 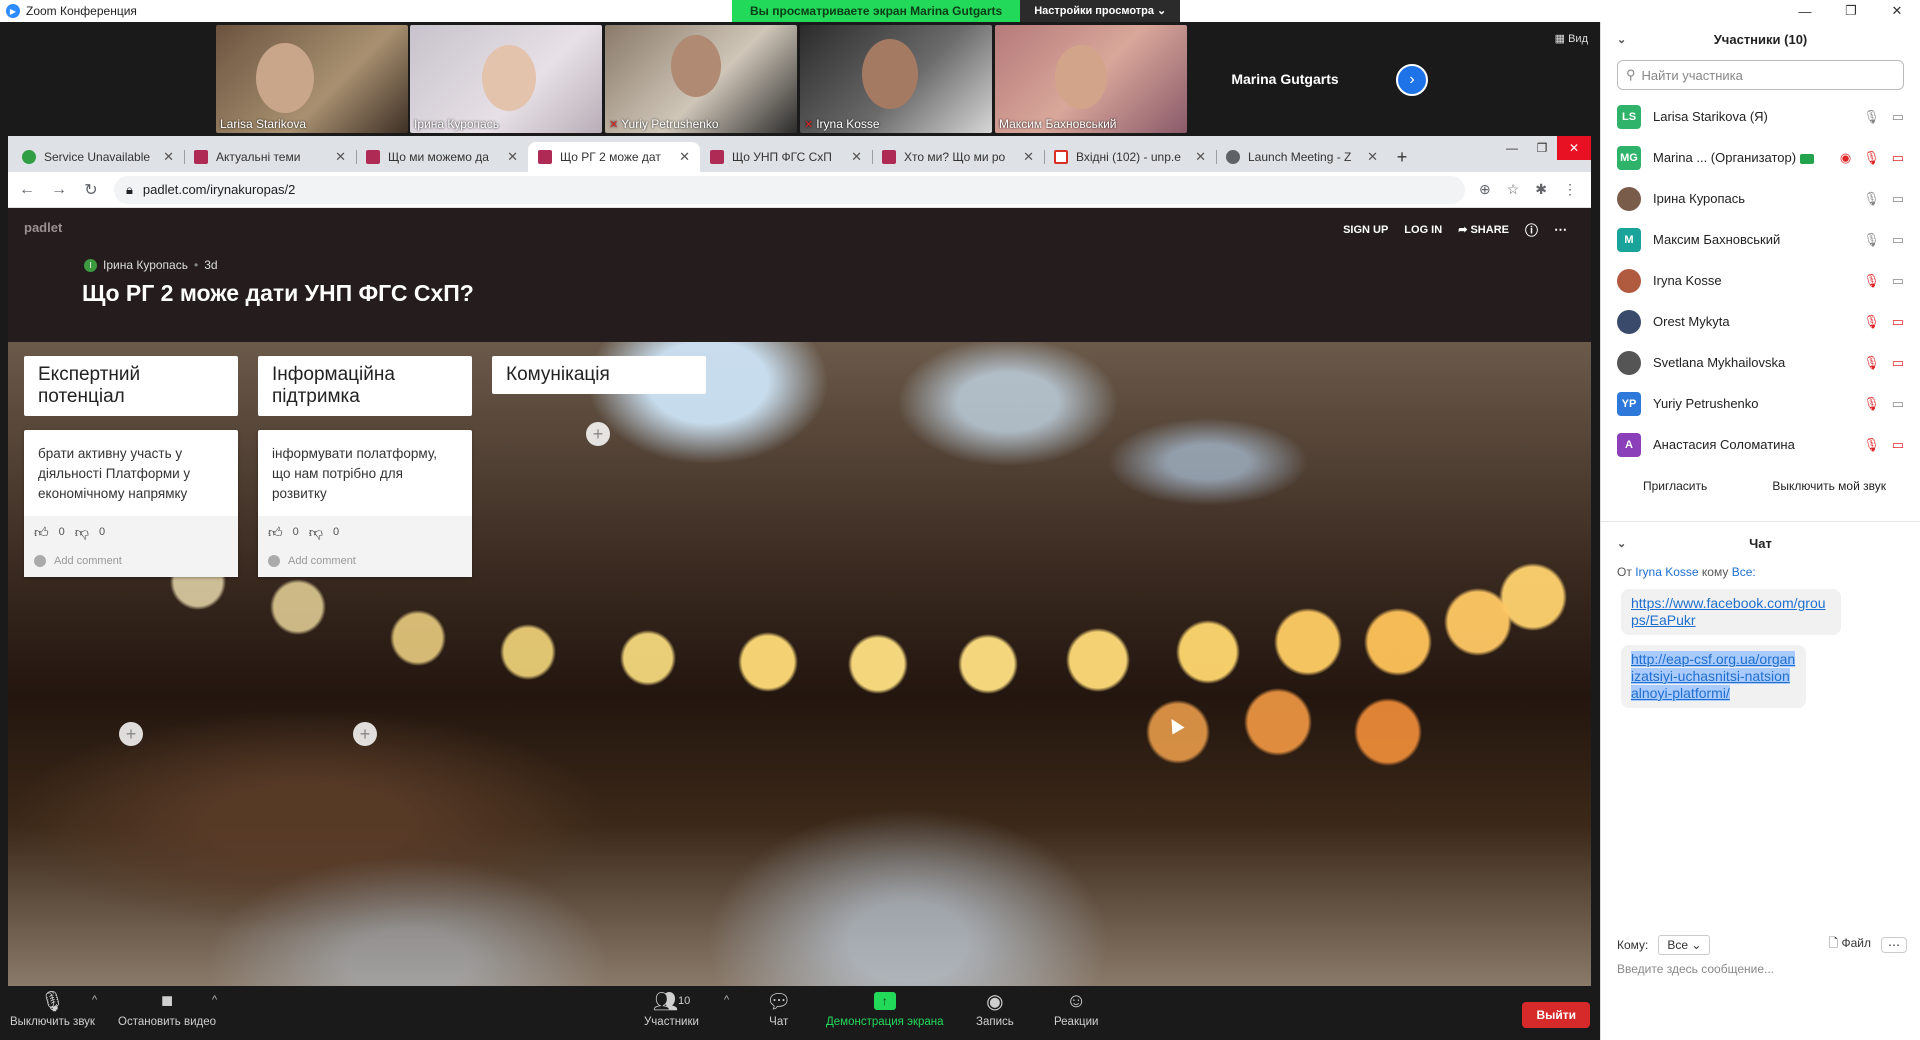 What do you see at coordinates (1570, 189) in the screenshot?
I see `menu-icon: ⋮` at bounding box center [1570, 189].